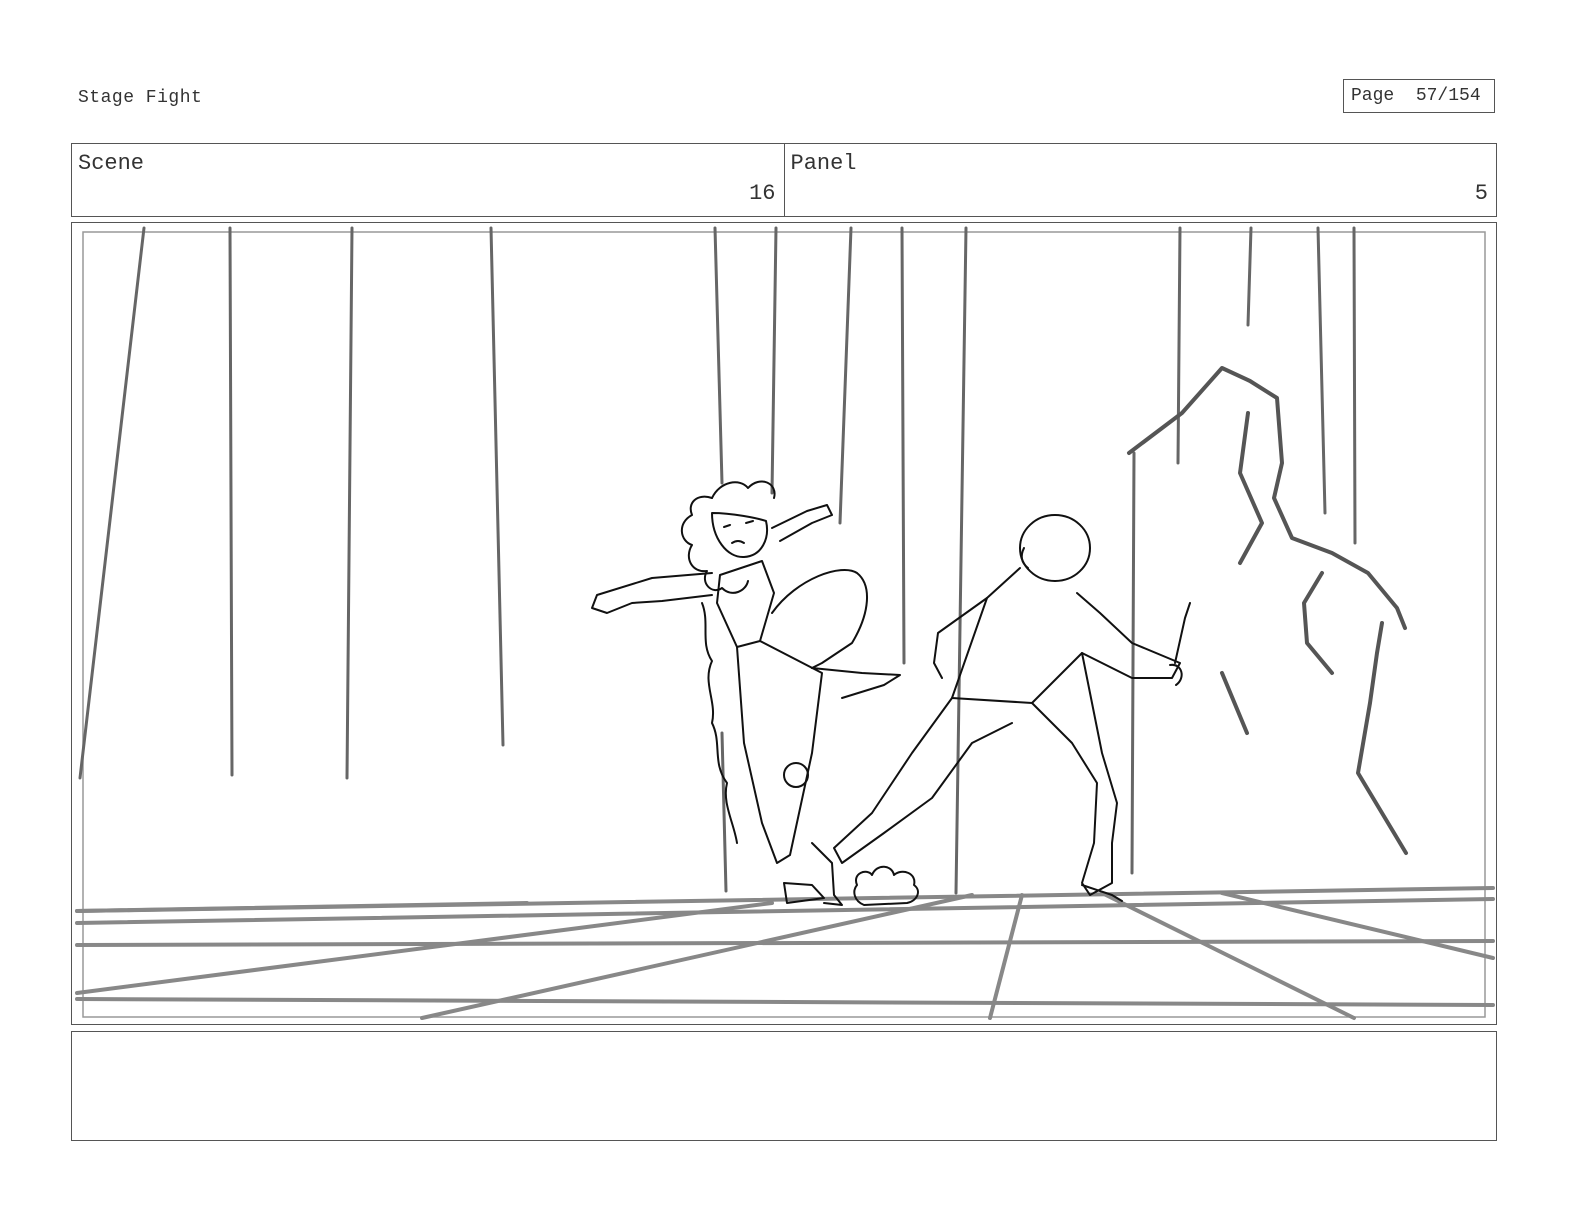 This screenshot has width=1584, height=1224. I want to click on page-indicator: Page 57/154, so click(1419, 96).